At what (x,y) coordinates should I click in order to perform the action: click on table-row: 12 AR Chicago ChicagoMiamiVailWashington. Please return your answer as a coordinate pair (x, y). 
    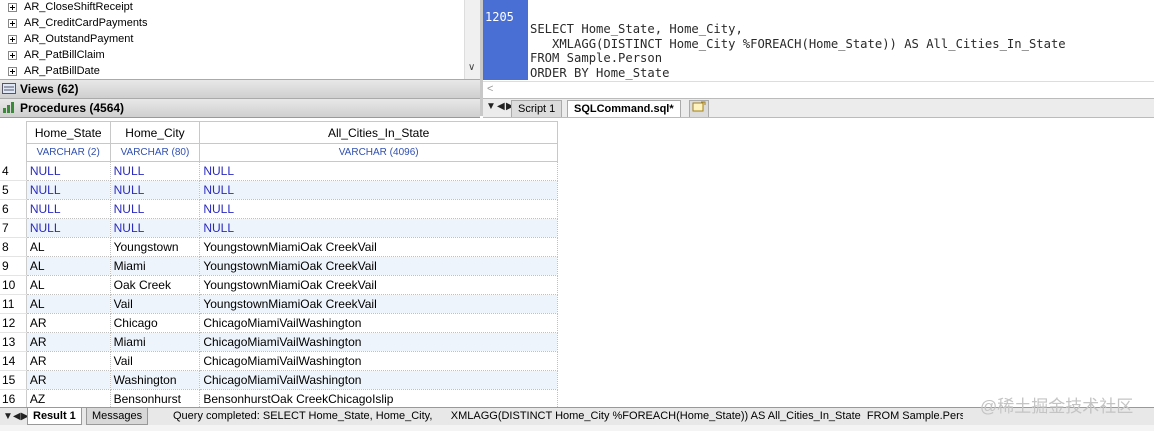
    Looking at the image, I should click on (279, 323).